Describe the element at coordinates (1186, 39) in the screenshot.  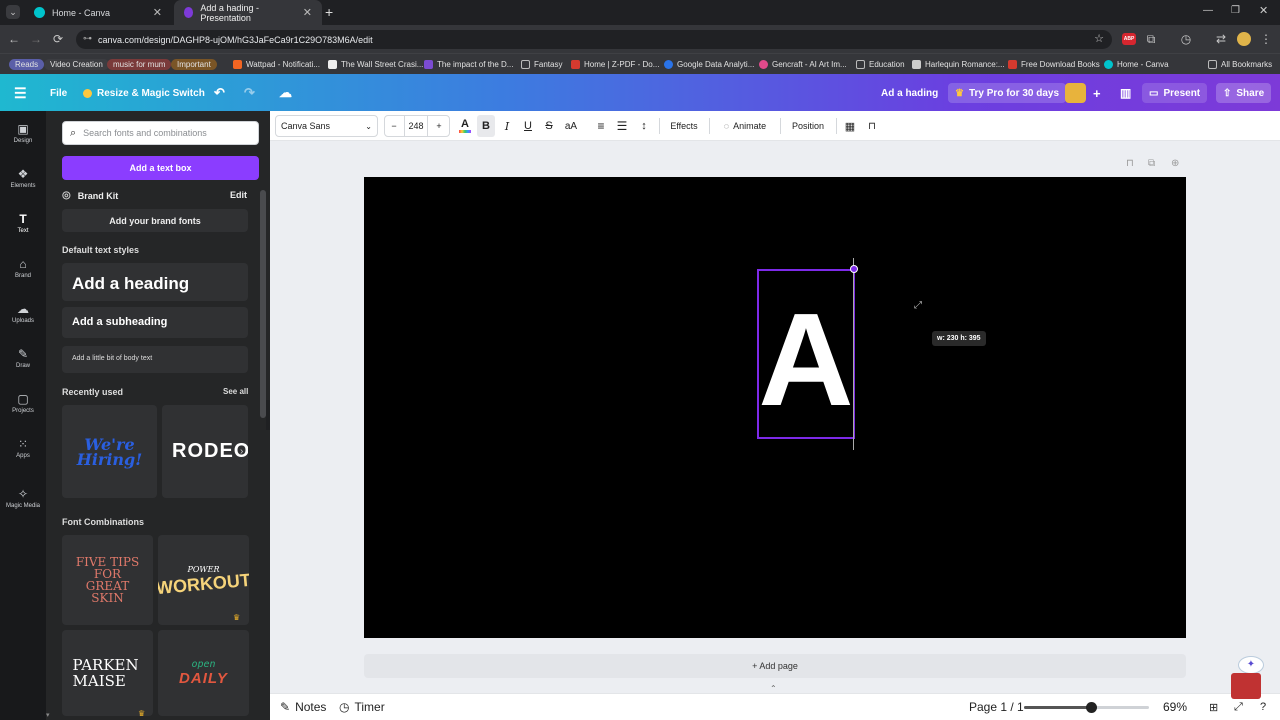
I see `history-icon: ◷` at that location.